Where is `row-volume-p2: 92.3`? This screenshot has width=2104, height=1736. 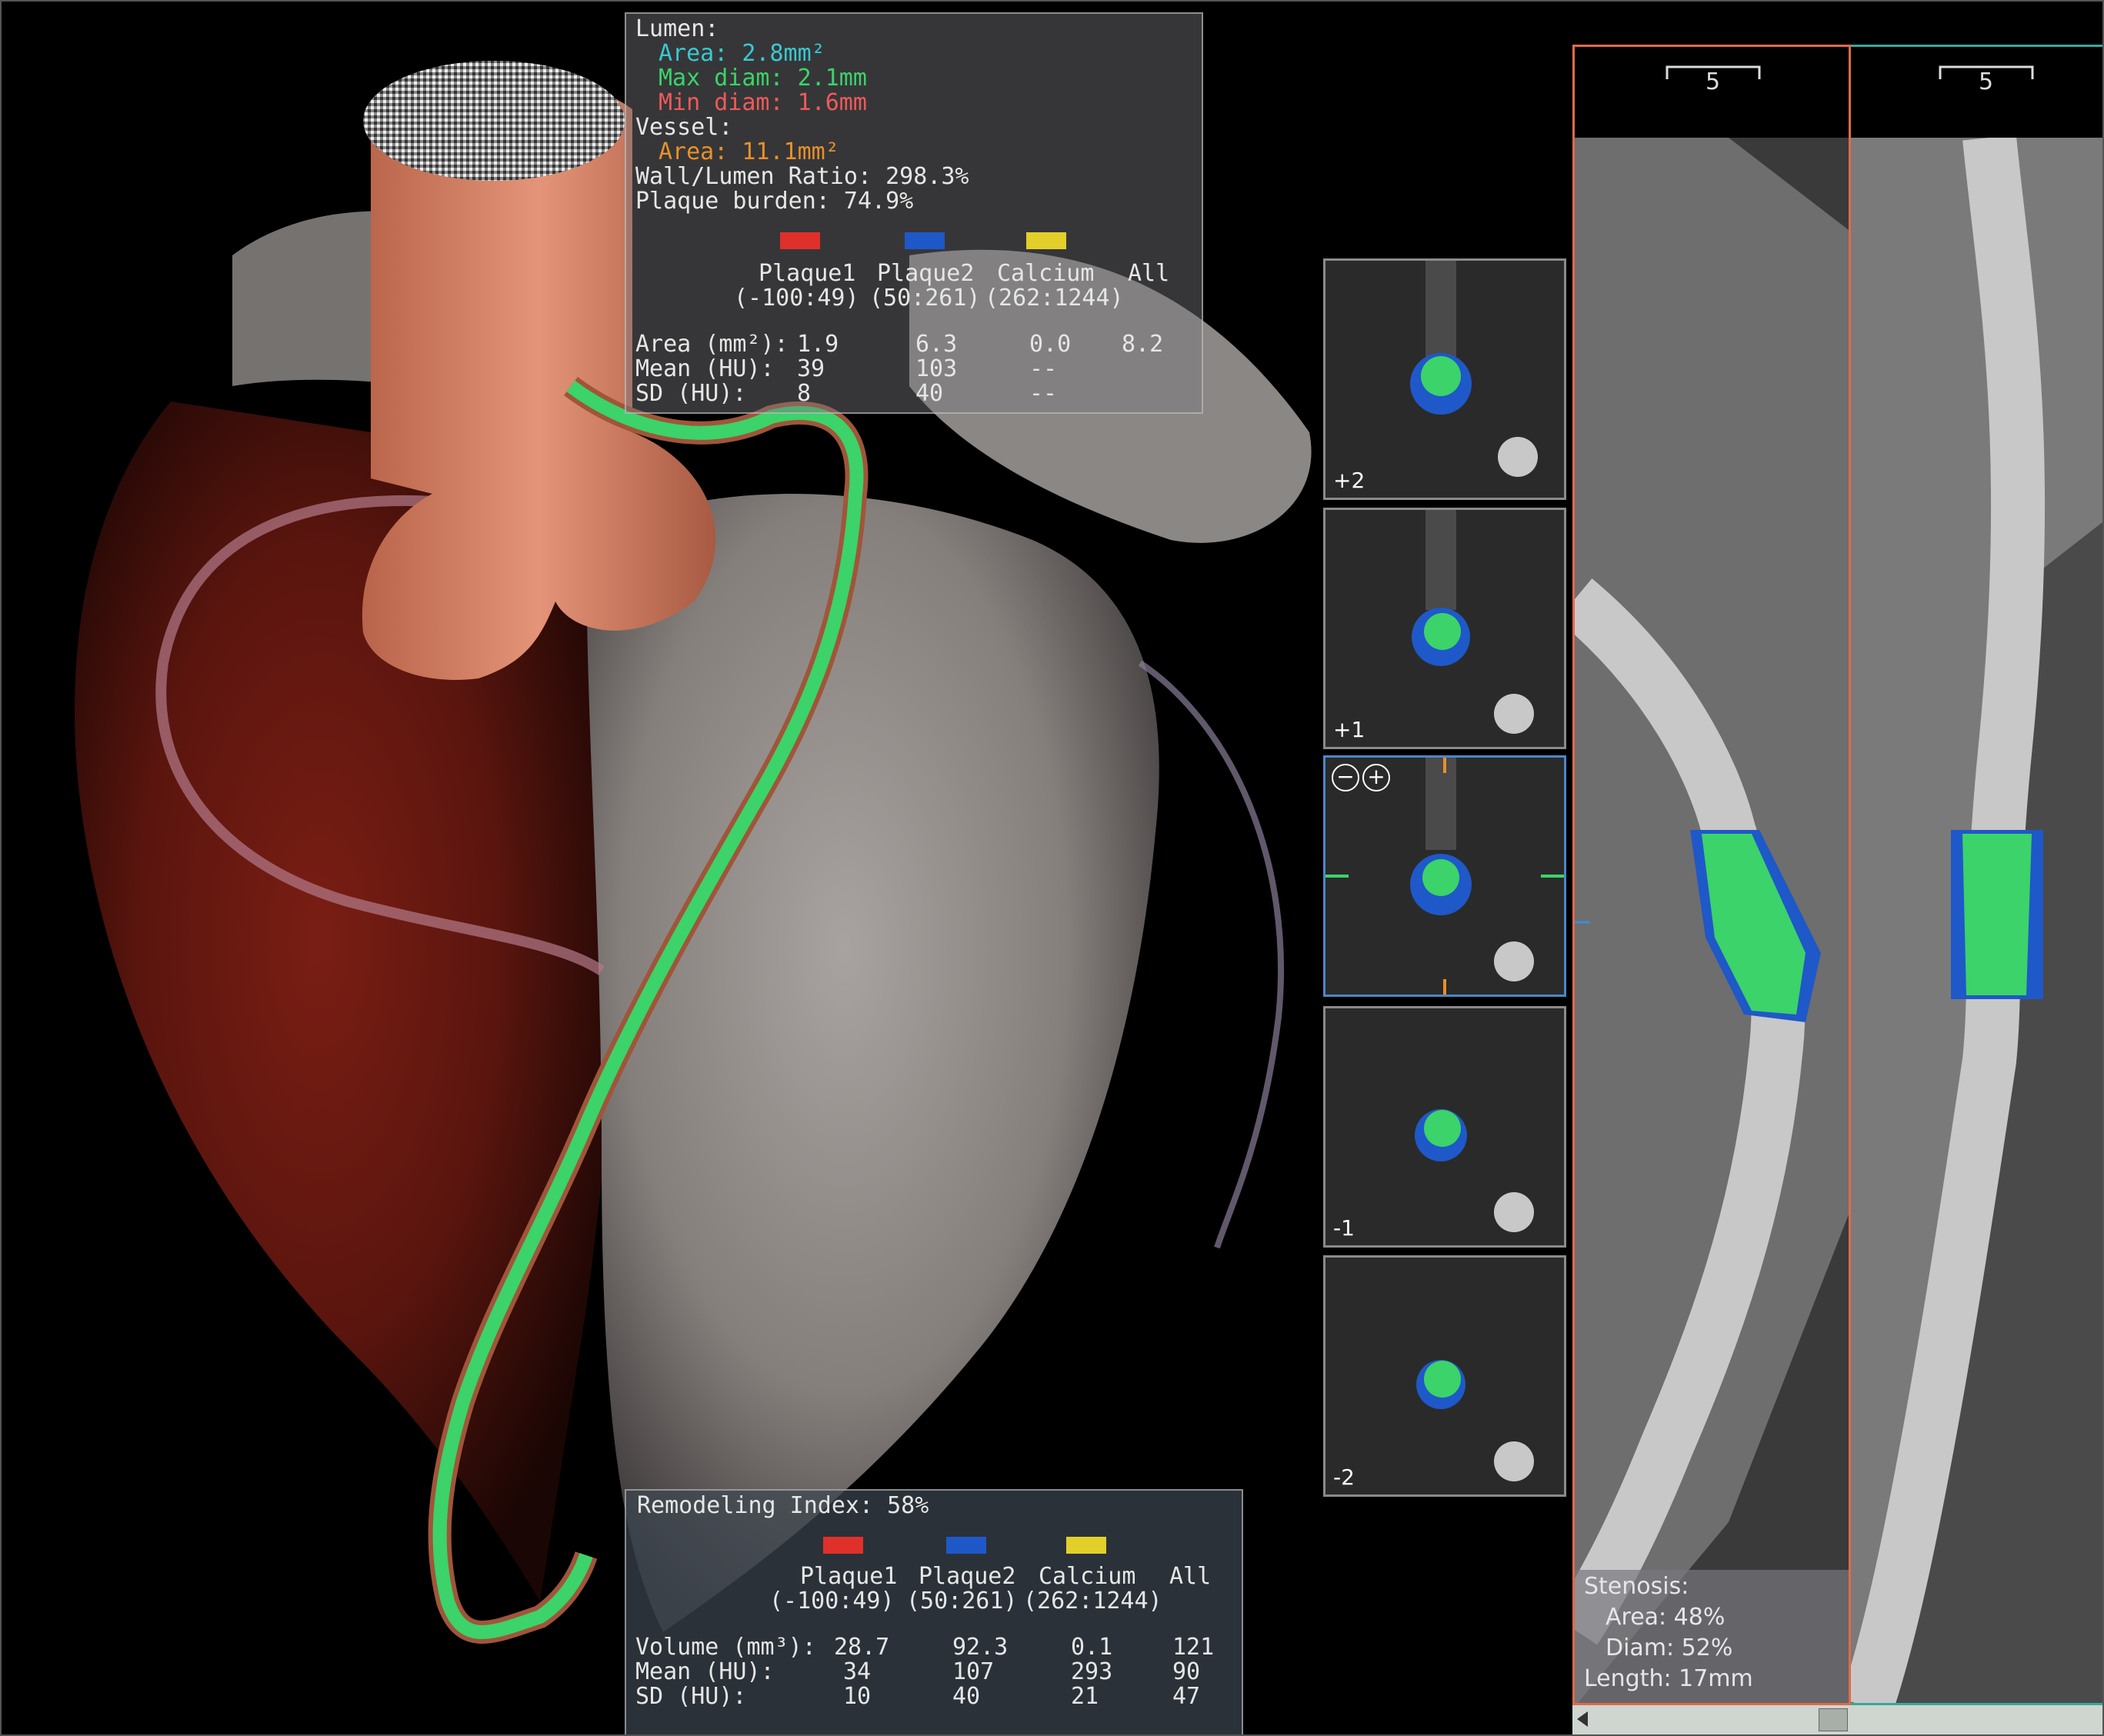 row-volume-p2: 92.3 is located at coordinates (980, 1647).